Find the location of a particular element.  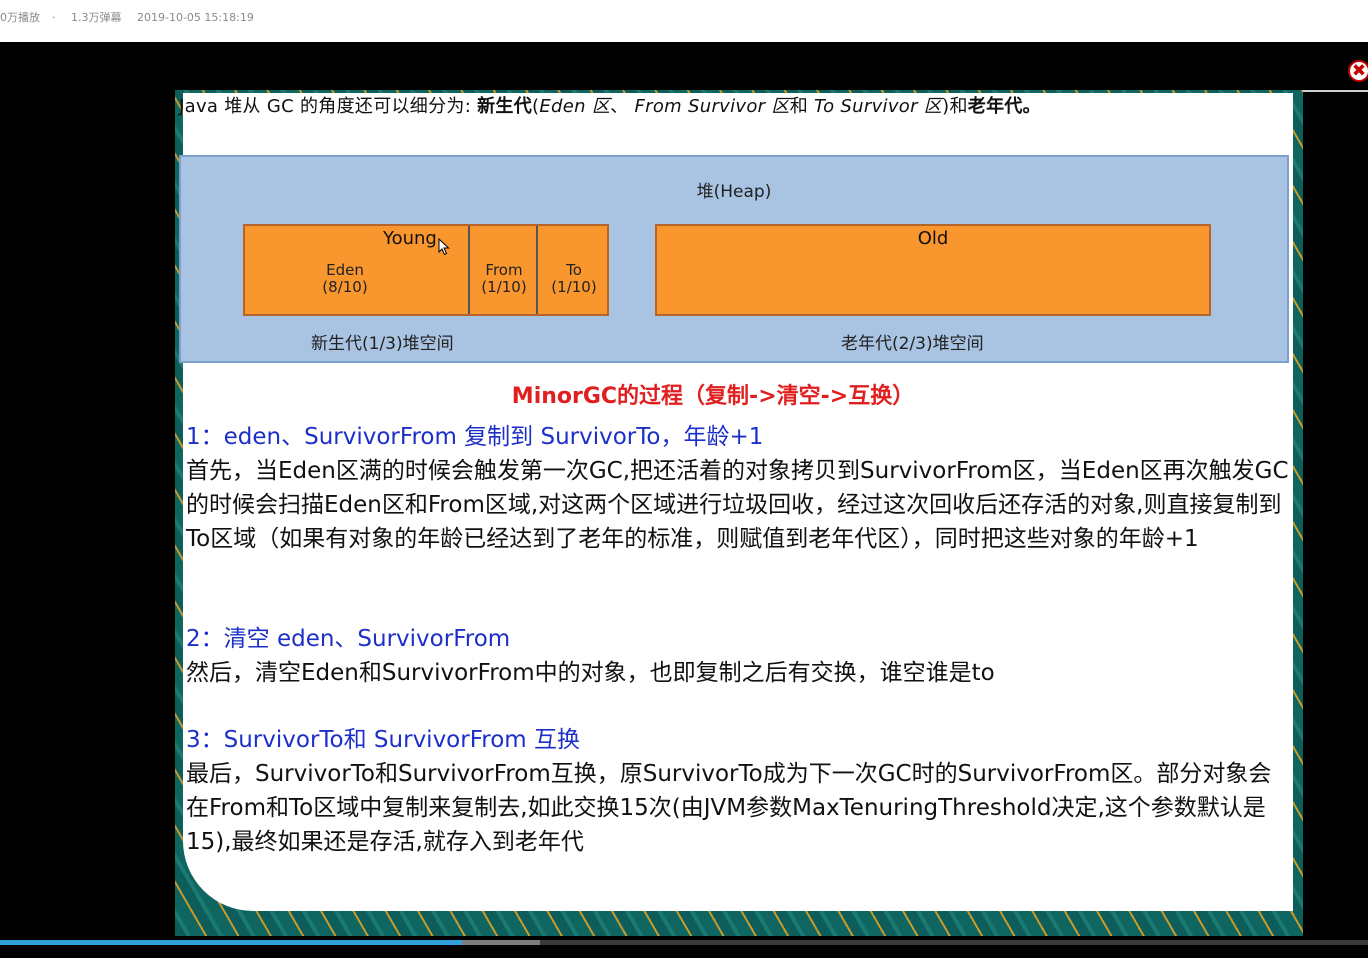

heap-label: 堆(Heap) is located at coordinates (734, 192).